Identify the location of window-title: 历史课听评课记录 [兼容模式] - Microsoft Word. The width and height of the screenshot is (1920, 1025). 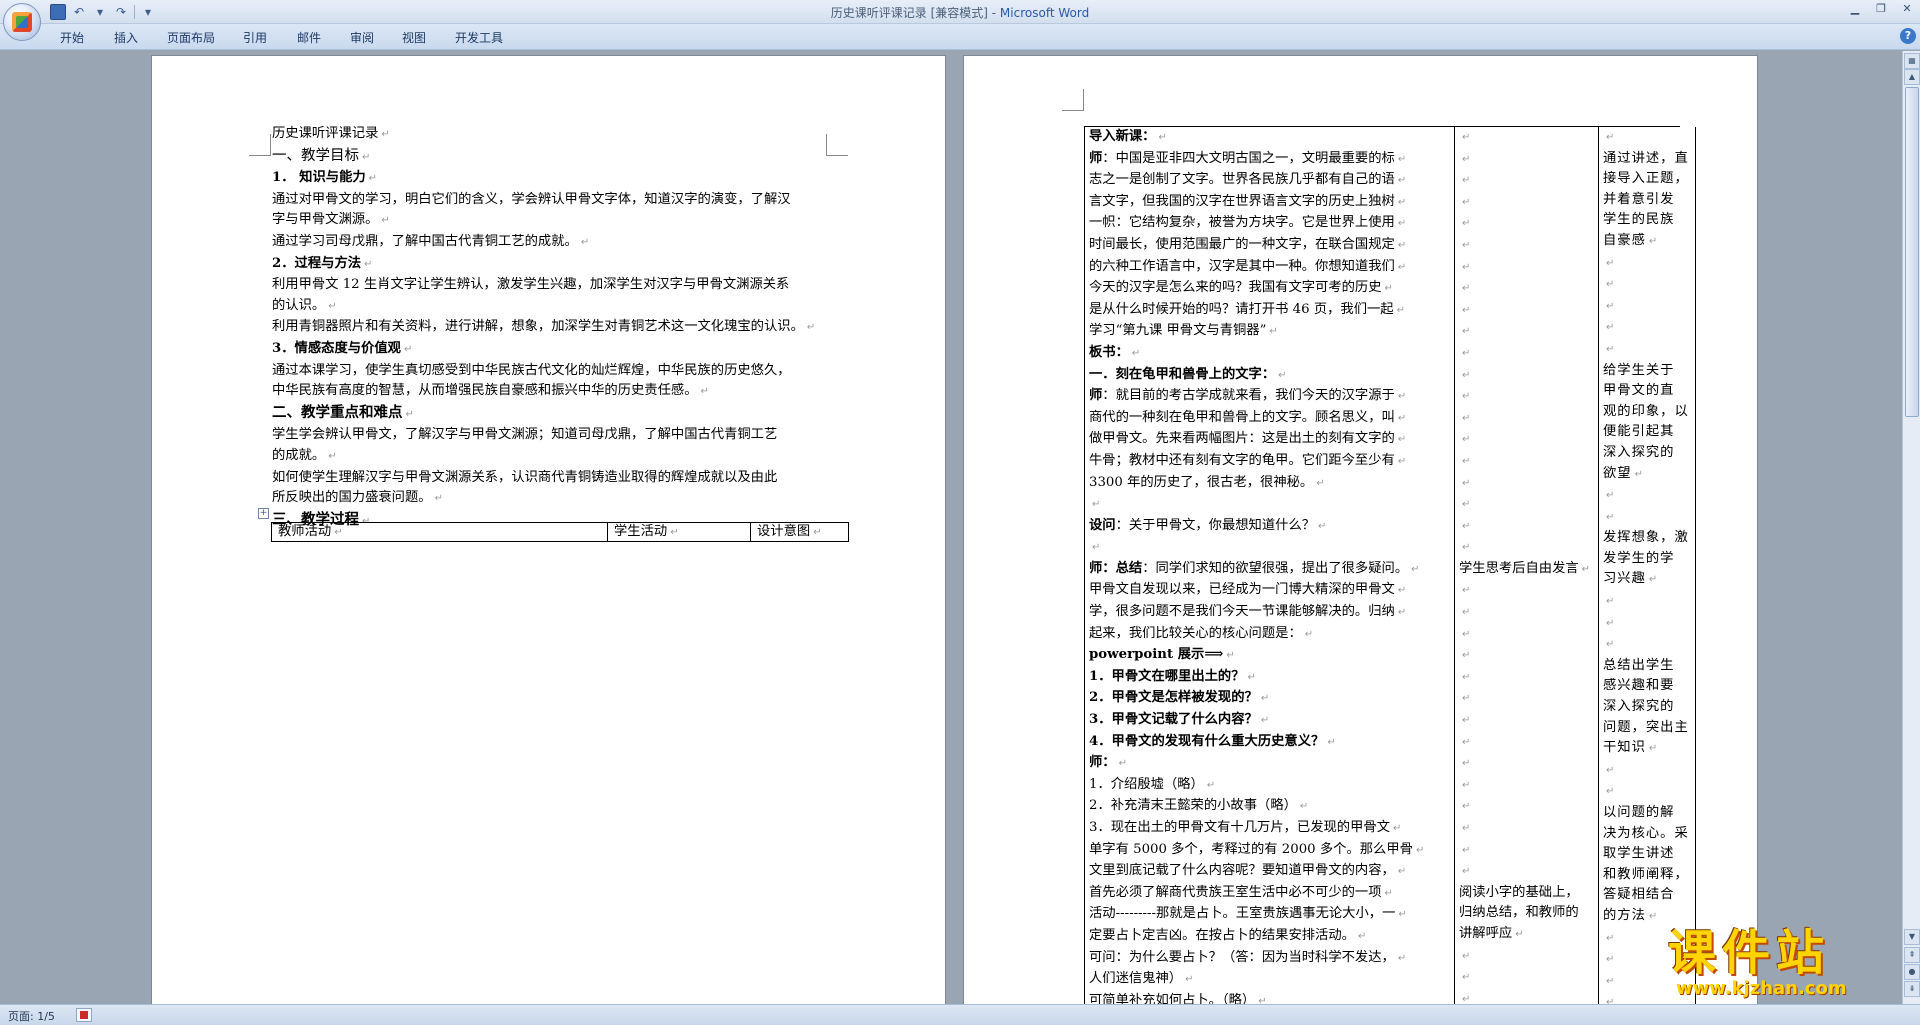
(960, 13).